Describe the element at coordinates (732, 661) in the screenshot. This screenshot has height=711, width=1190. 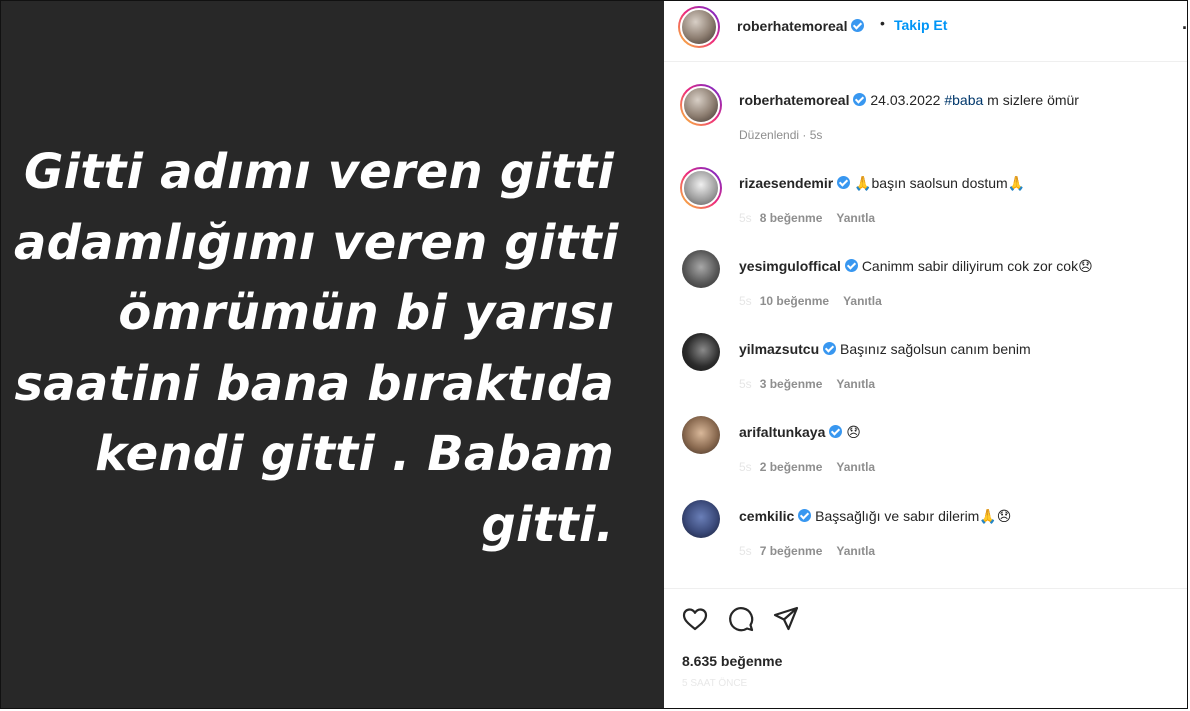
I see `likes-count: 8.635 beğenme` at that location.